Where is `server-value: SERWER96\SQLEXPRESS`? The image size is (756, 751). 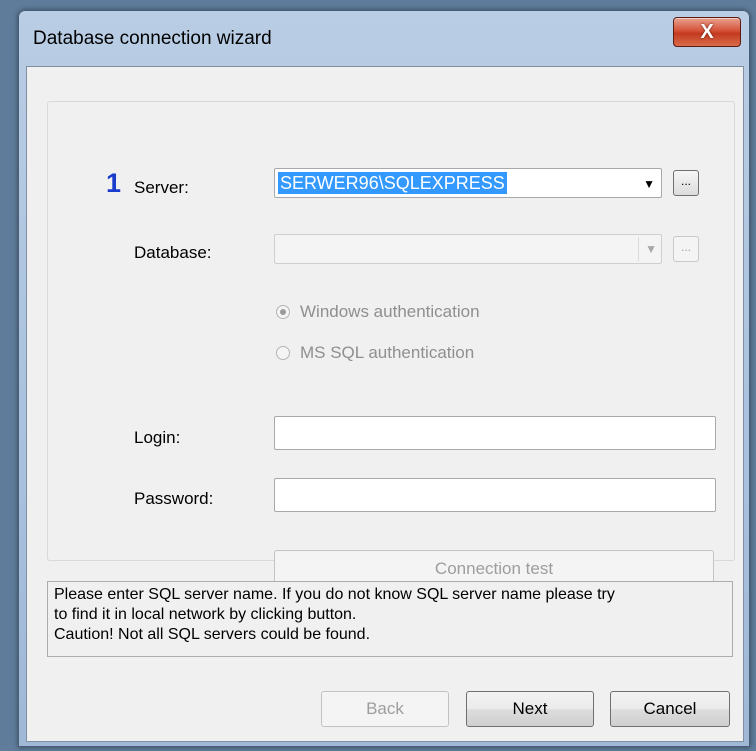
server-value: SERWER96\SQLEXPRESS is located at coordinates (392, 183).